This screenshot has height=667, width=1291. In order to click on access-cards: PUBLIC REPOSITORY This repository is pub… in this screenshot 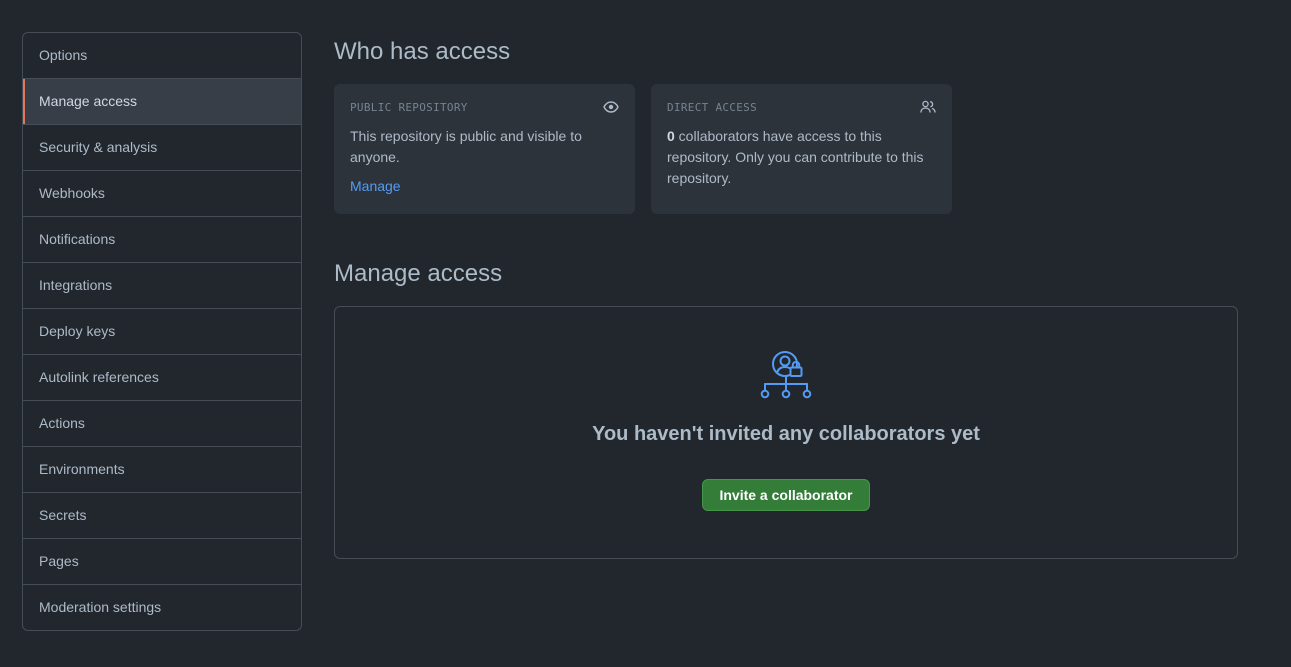, I will do `click(786, 149)`.